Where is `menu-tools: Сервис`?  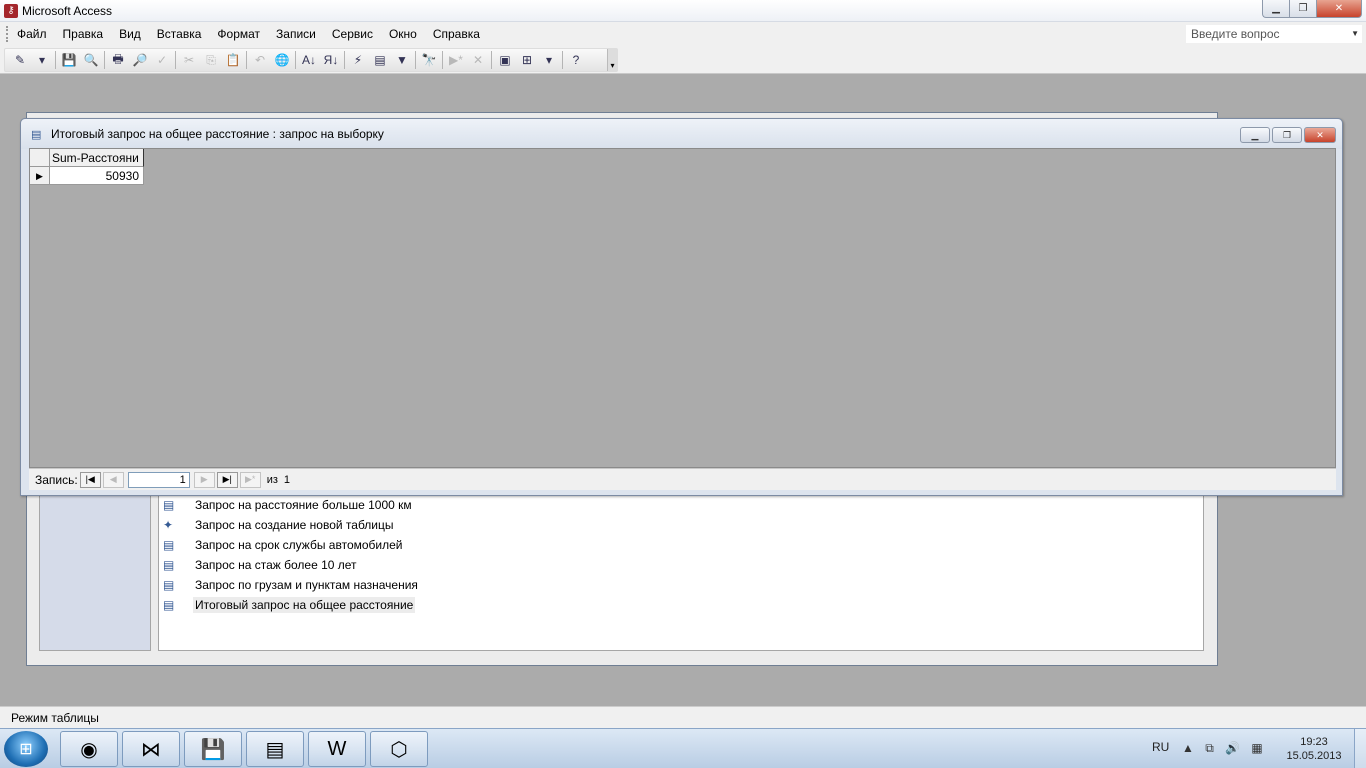 menu-tools: Сервис is located at coordinates (352, 34).